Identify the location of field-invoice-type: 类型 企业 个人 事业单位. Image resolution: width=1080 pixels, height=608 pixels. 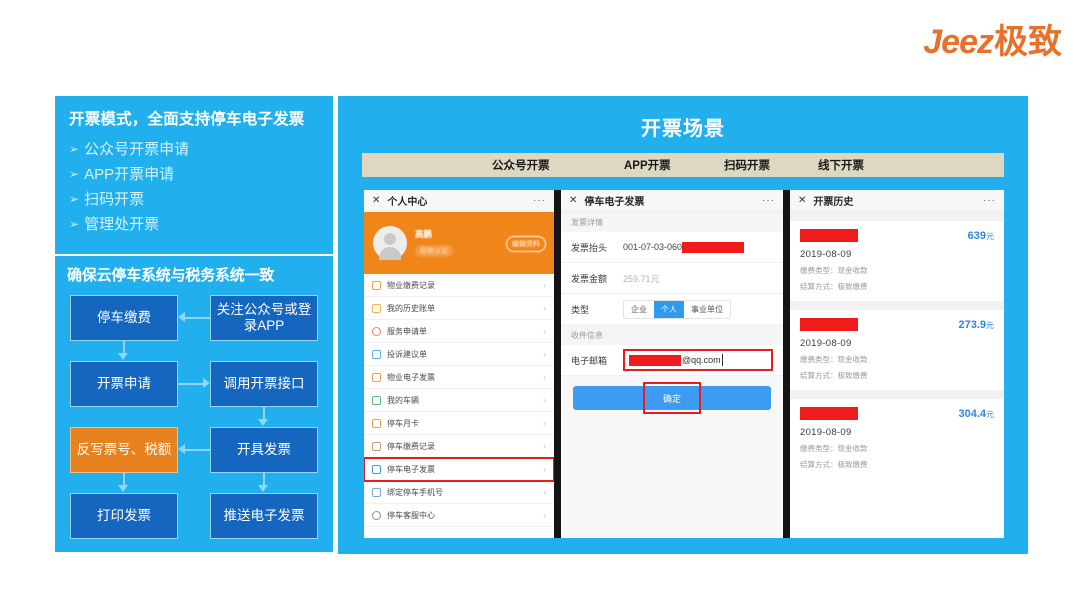
(672, 309).